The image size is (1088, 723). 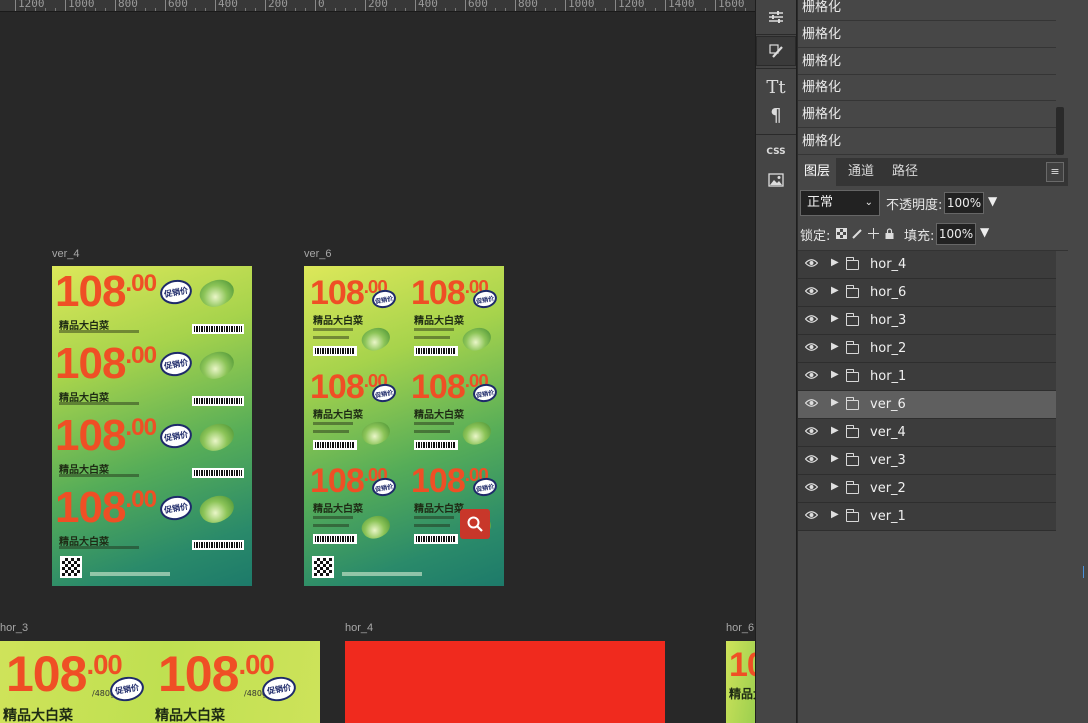 What do you see at coordinates (130, 574) in the screenshot?
I see `footer-text` at bounding box center [130, 574].